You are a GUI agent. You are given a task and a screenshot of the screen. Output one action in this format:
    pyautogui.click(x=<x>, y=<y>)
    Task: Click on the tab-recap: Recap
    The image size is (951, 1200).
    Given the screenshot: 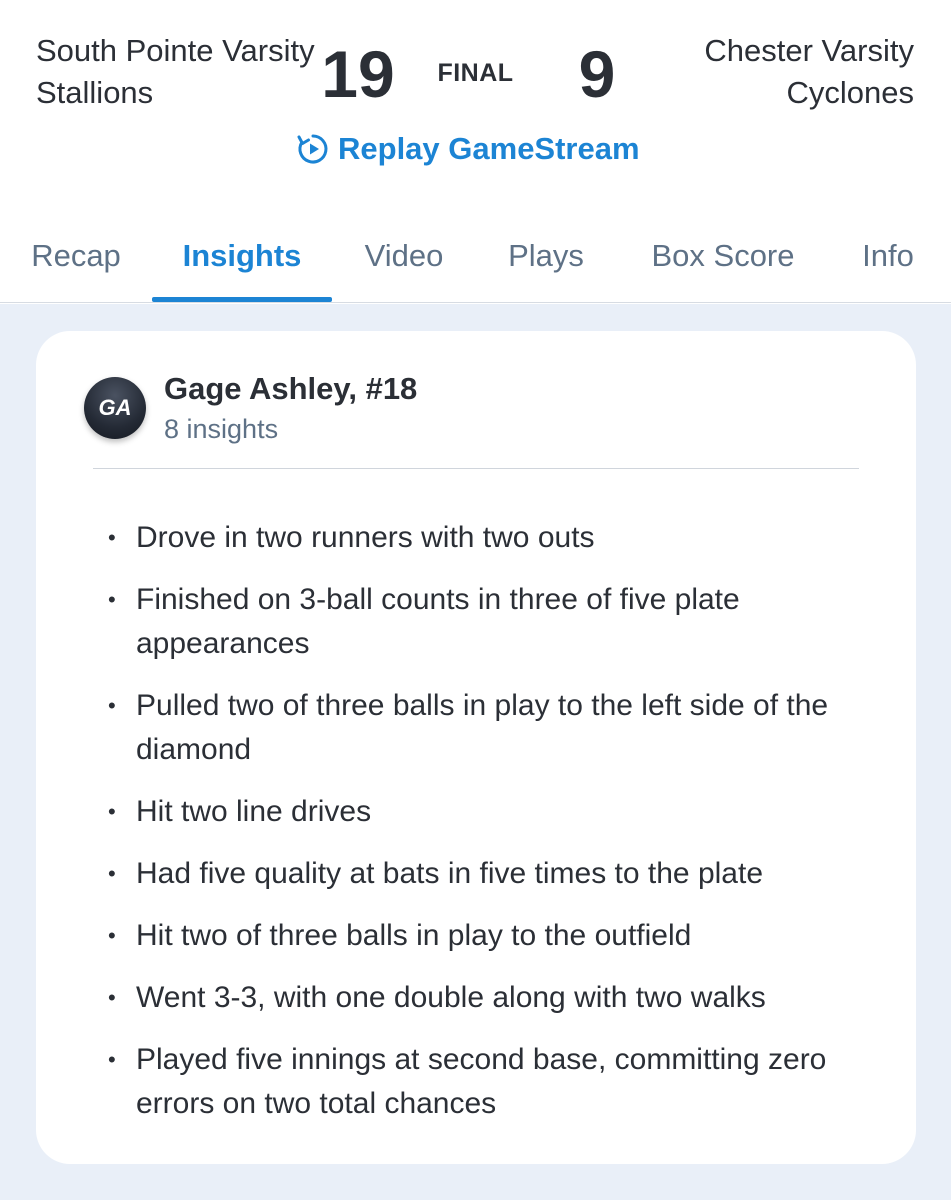 What is the action you would take?
    pyautogui.click(x=76, y=265)
    